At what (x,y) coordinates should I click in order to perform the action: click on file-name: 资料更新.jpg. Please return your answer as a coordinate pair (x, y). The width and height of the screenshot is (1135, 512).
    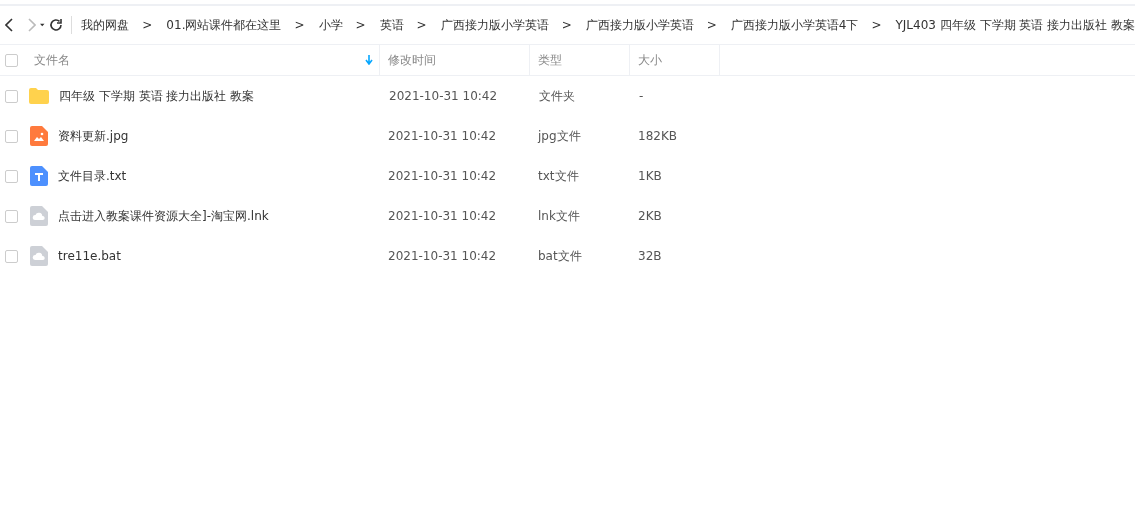
    Looking at the image, I should click on (219, 136).